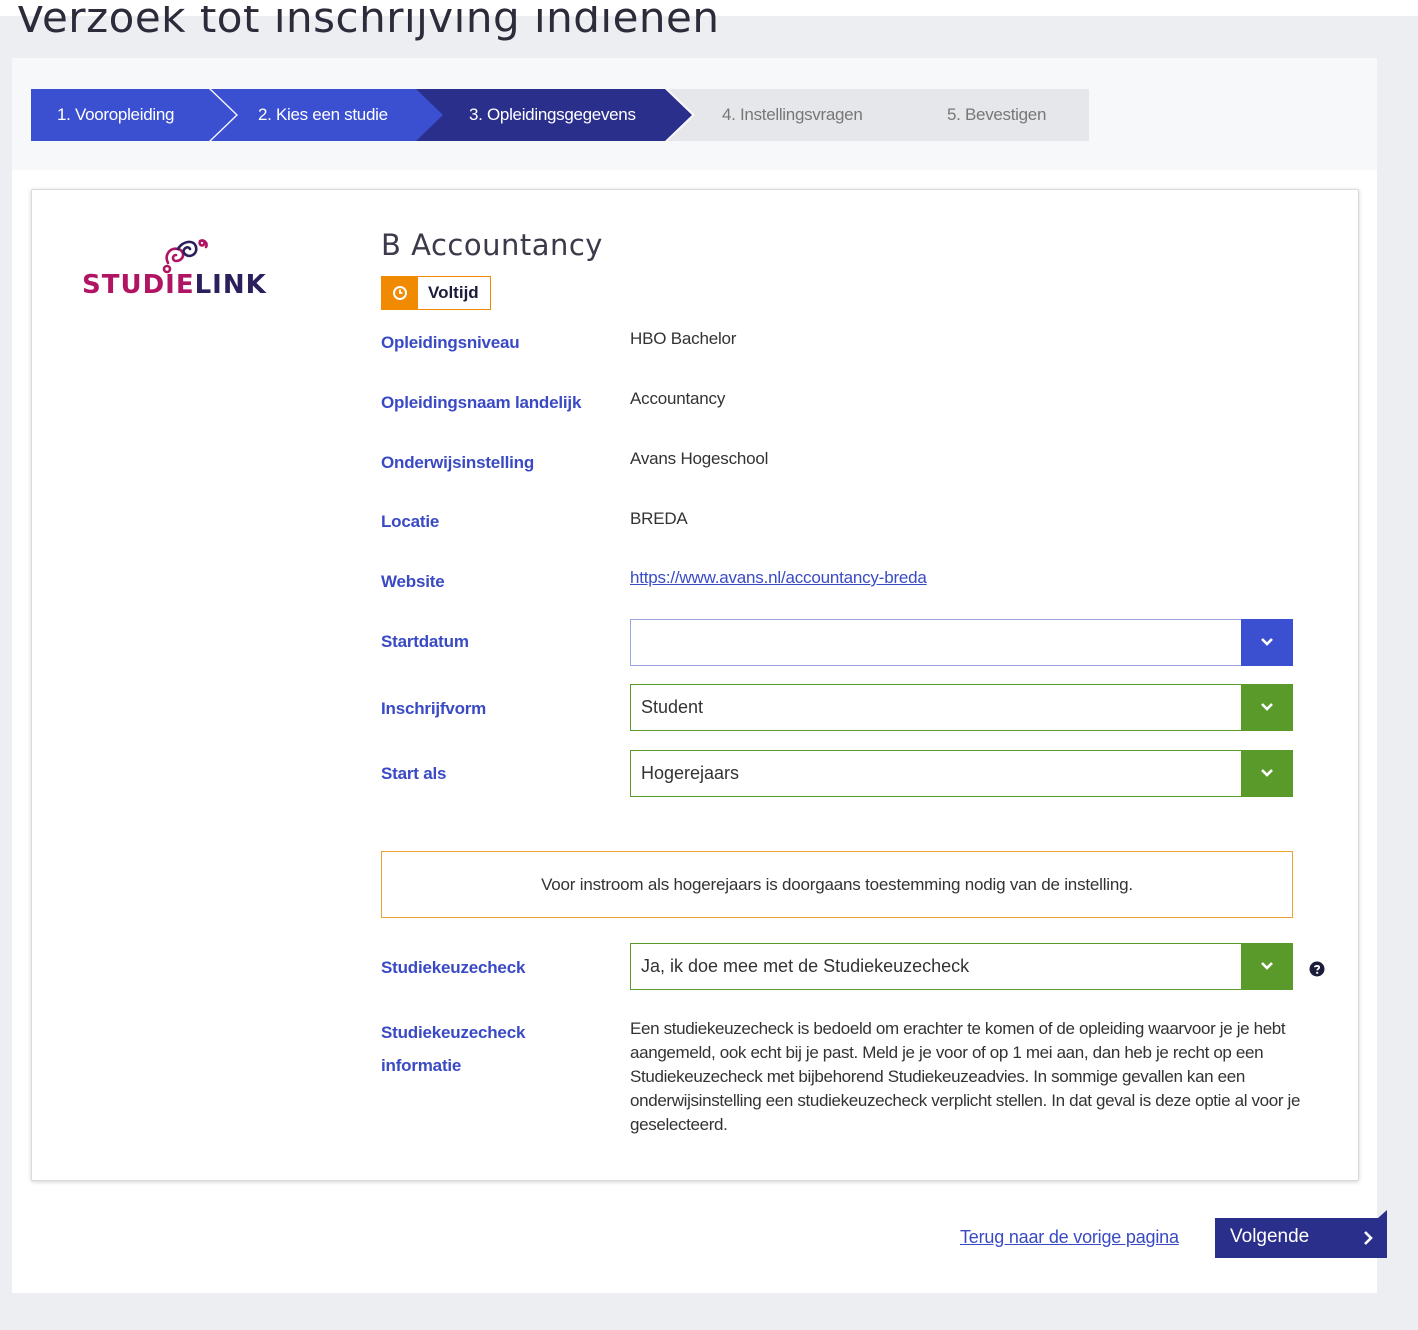 This screenshot has width=1418, height=1330. Describe the element at coordinates (961, 642) in the screenshot. I see `start-date-select` at that location.